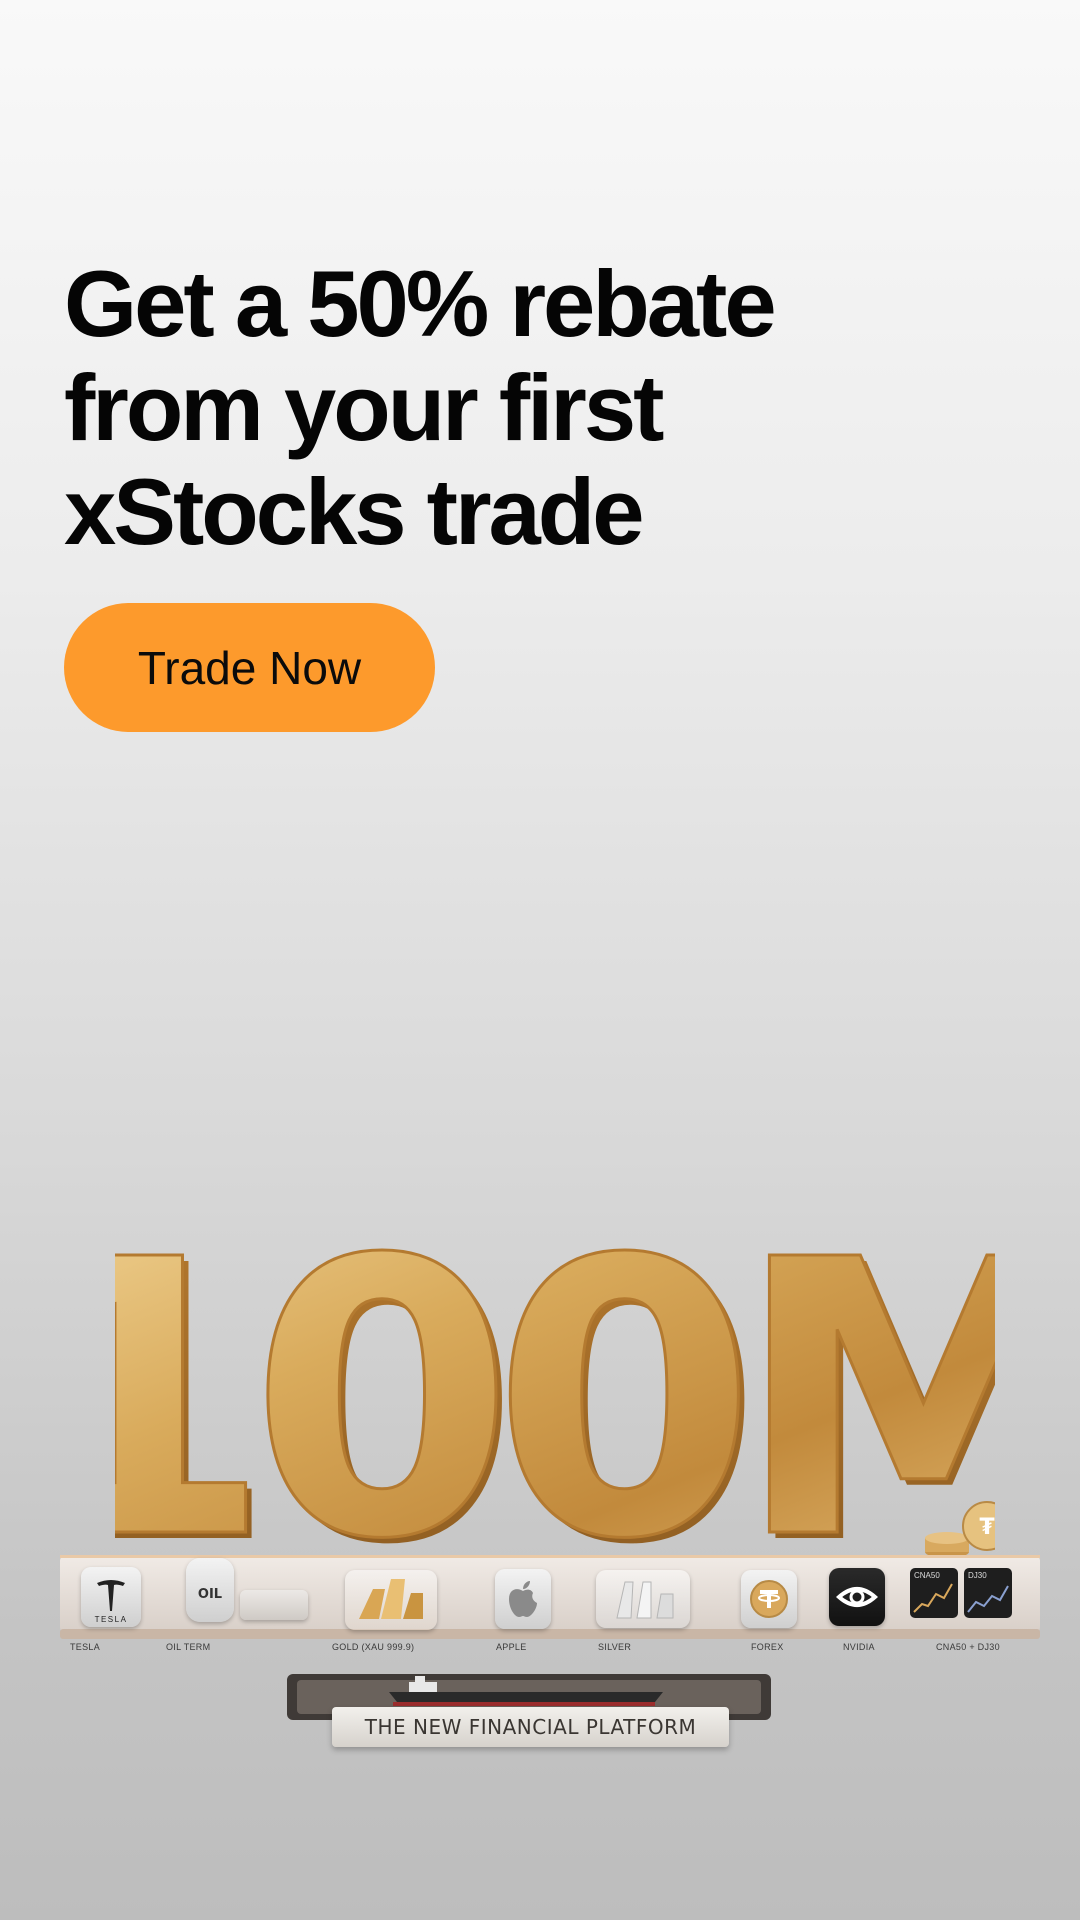  What do you see at coordinates (111, 1602) in the screenshot?
I see `tesla-logo-icon: TESLA` at bounding box center [111, 1602].